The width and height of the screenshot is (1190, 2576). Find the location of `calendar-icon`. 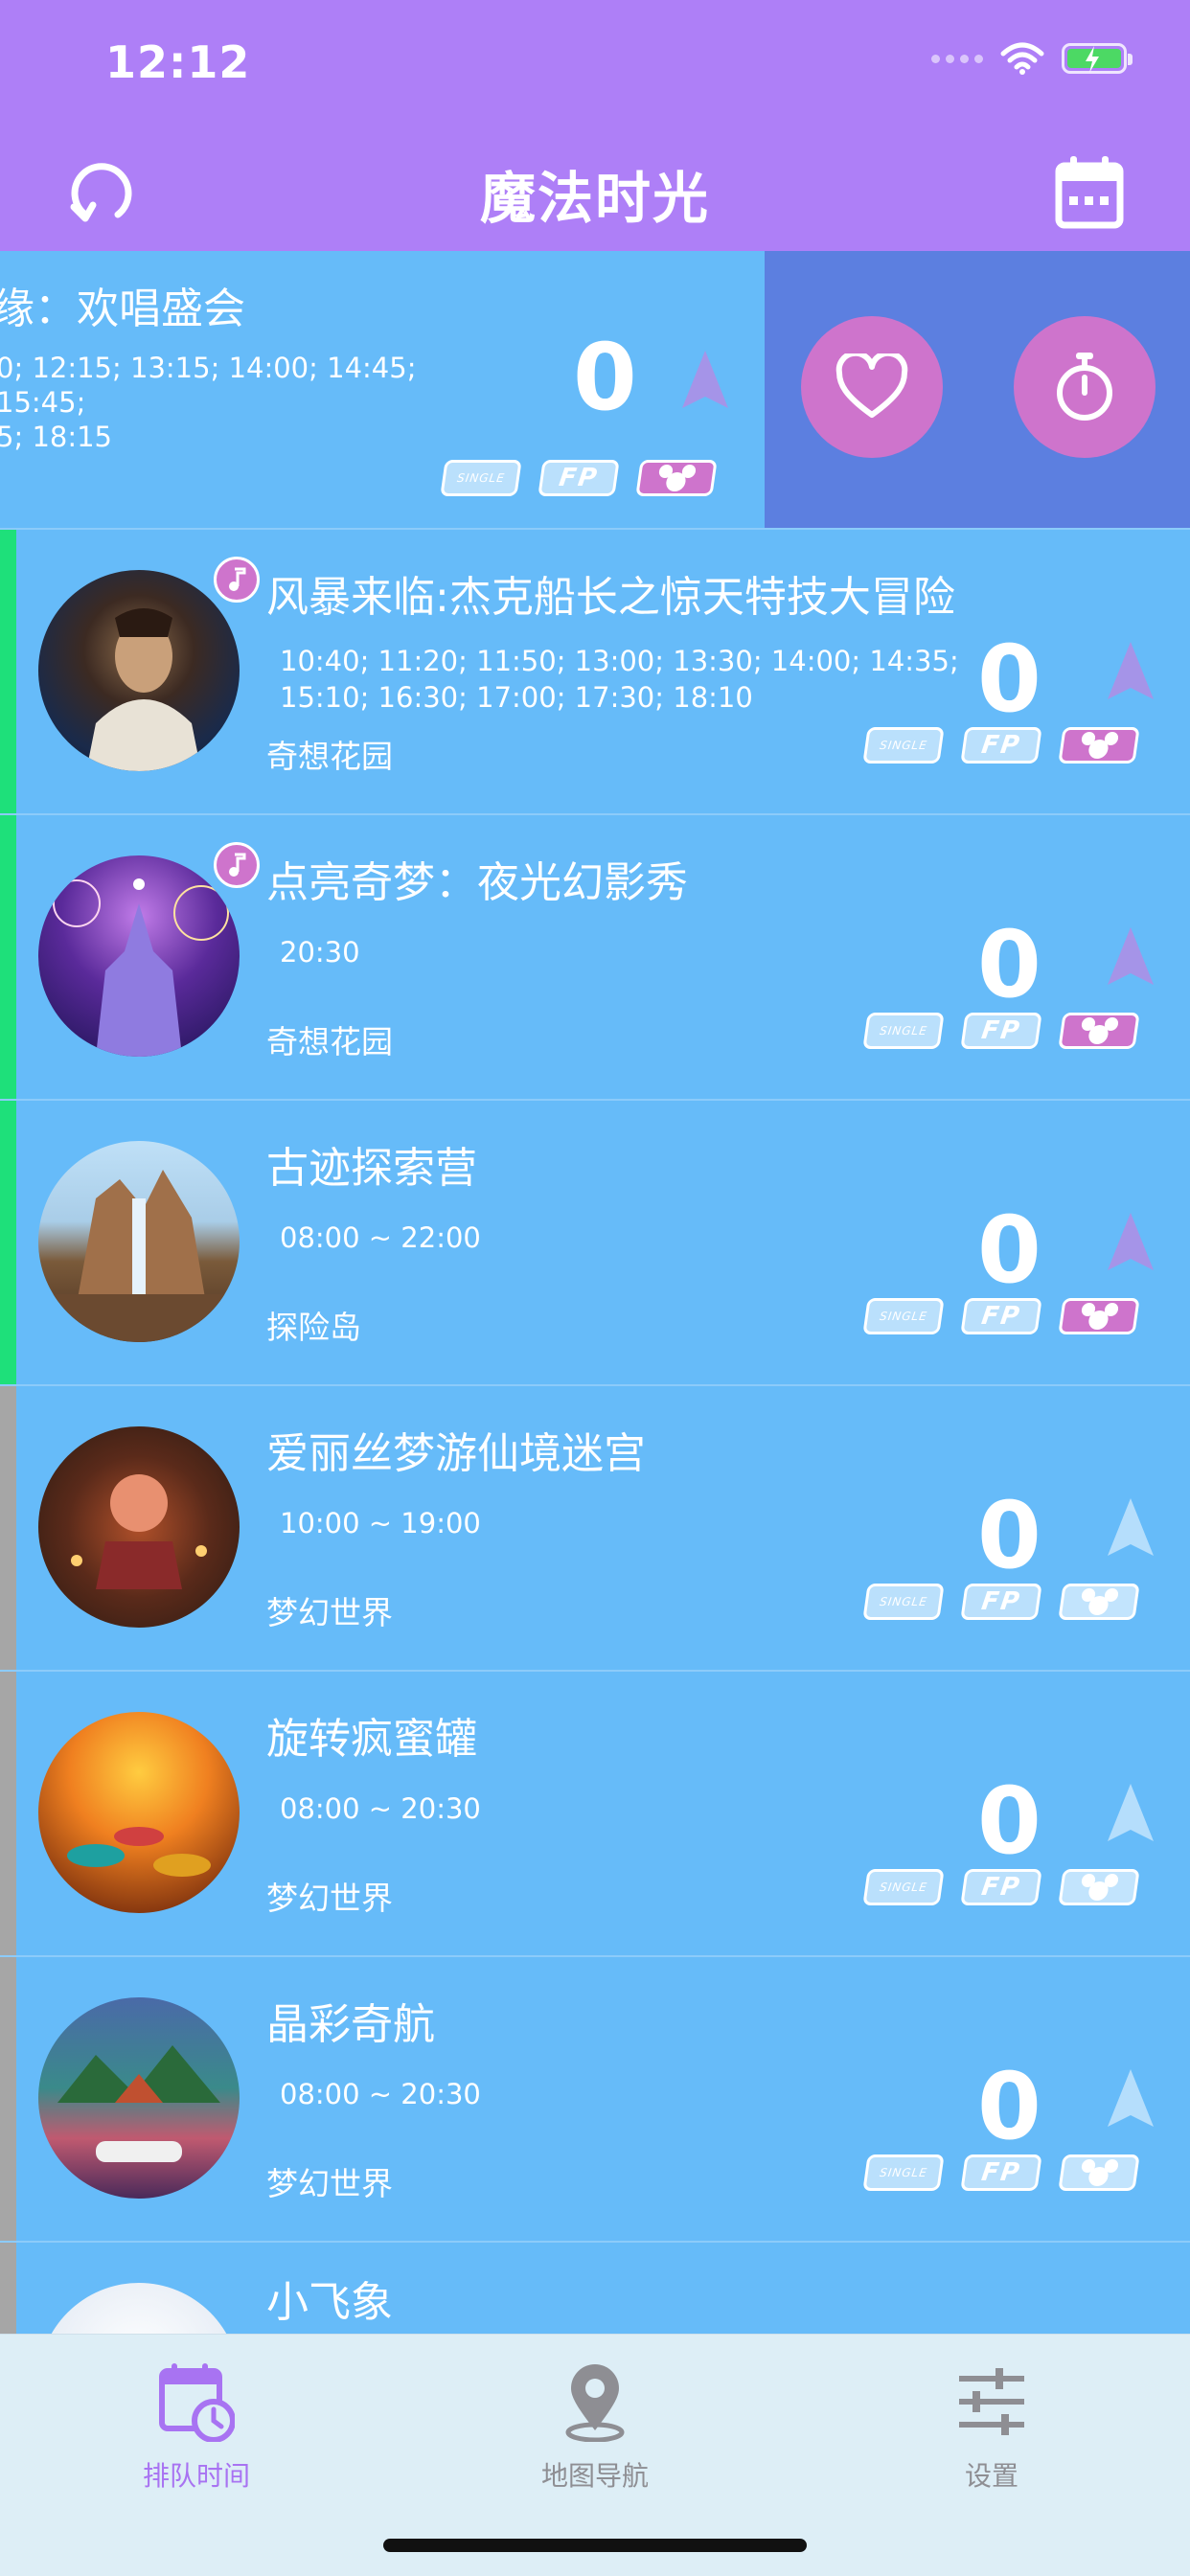

calendar-icon is located at coordinates (1090, 192).